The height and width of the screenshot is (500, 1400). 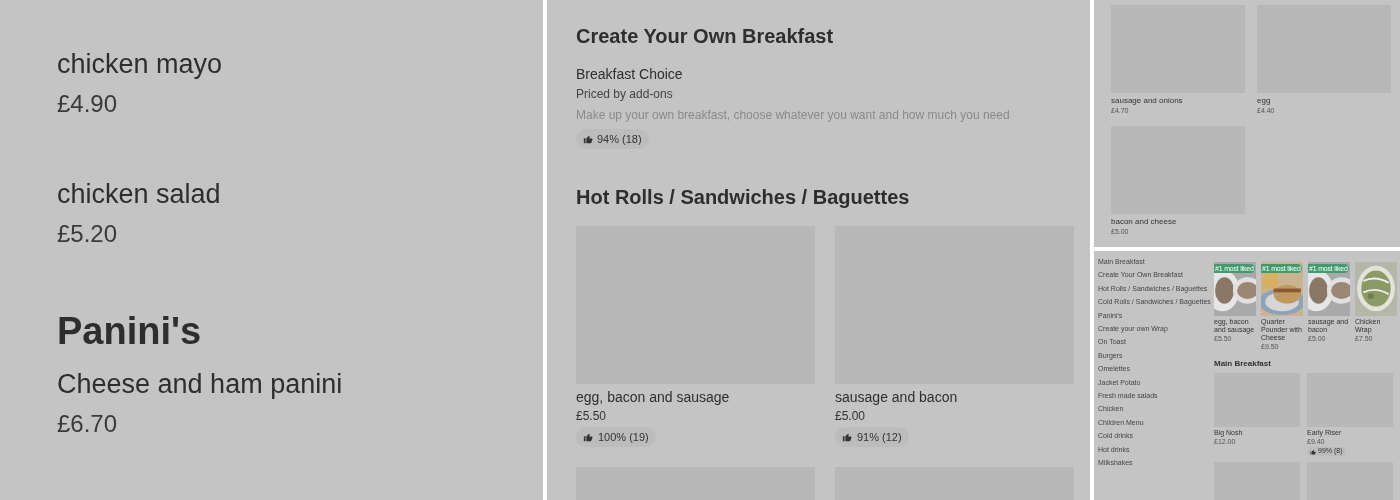 What do you see at coordinates (653, 397) in the screenshot?
I see `item-name: egg, bacon and sausage` at bounding box center [653, 397].